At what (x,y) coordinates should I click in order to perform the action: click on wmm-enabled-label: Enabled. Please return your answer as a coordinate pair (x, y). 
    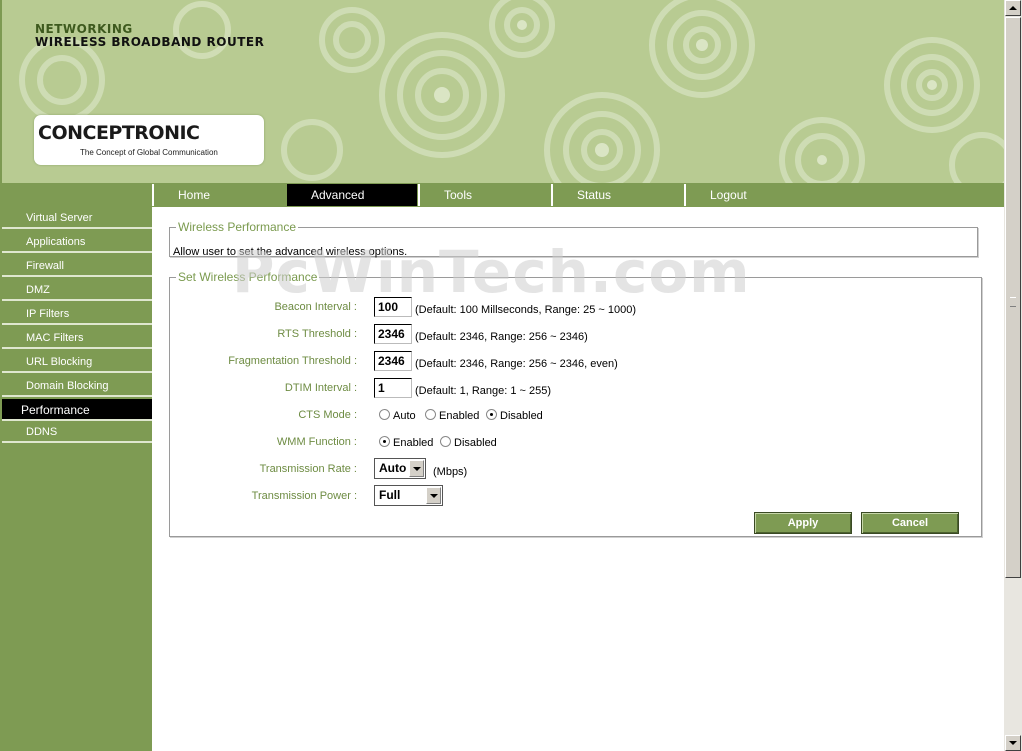
    Looking at the image, I should click on (413, 443).